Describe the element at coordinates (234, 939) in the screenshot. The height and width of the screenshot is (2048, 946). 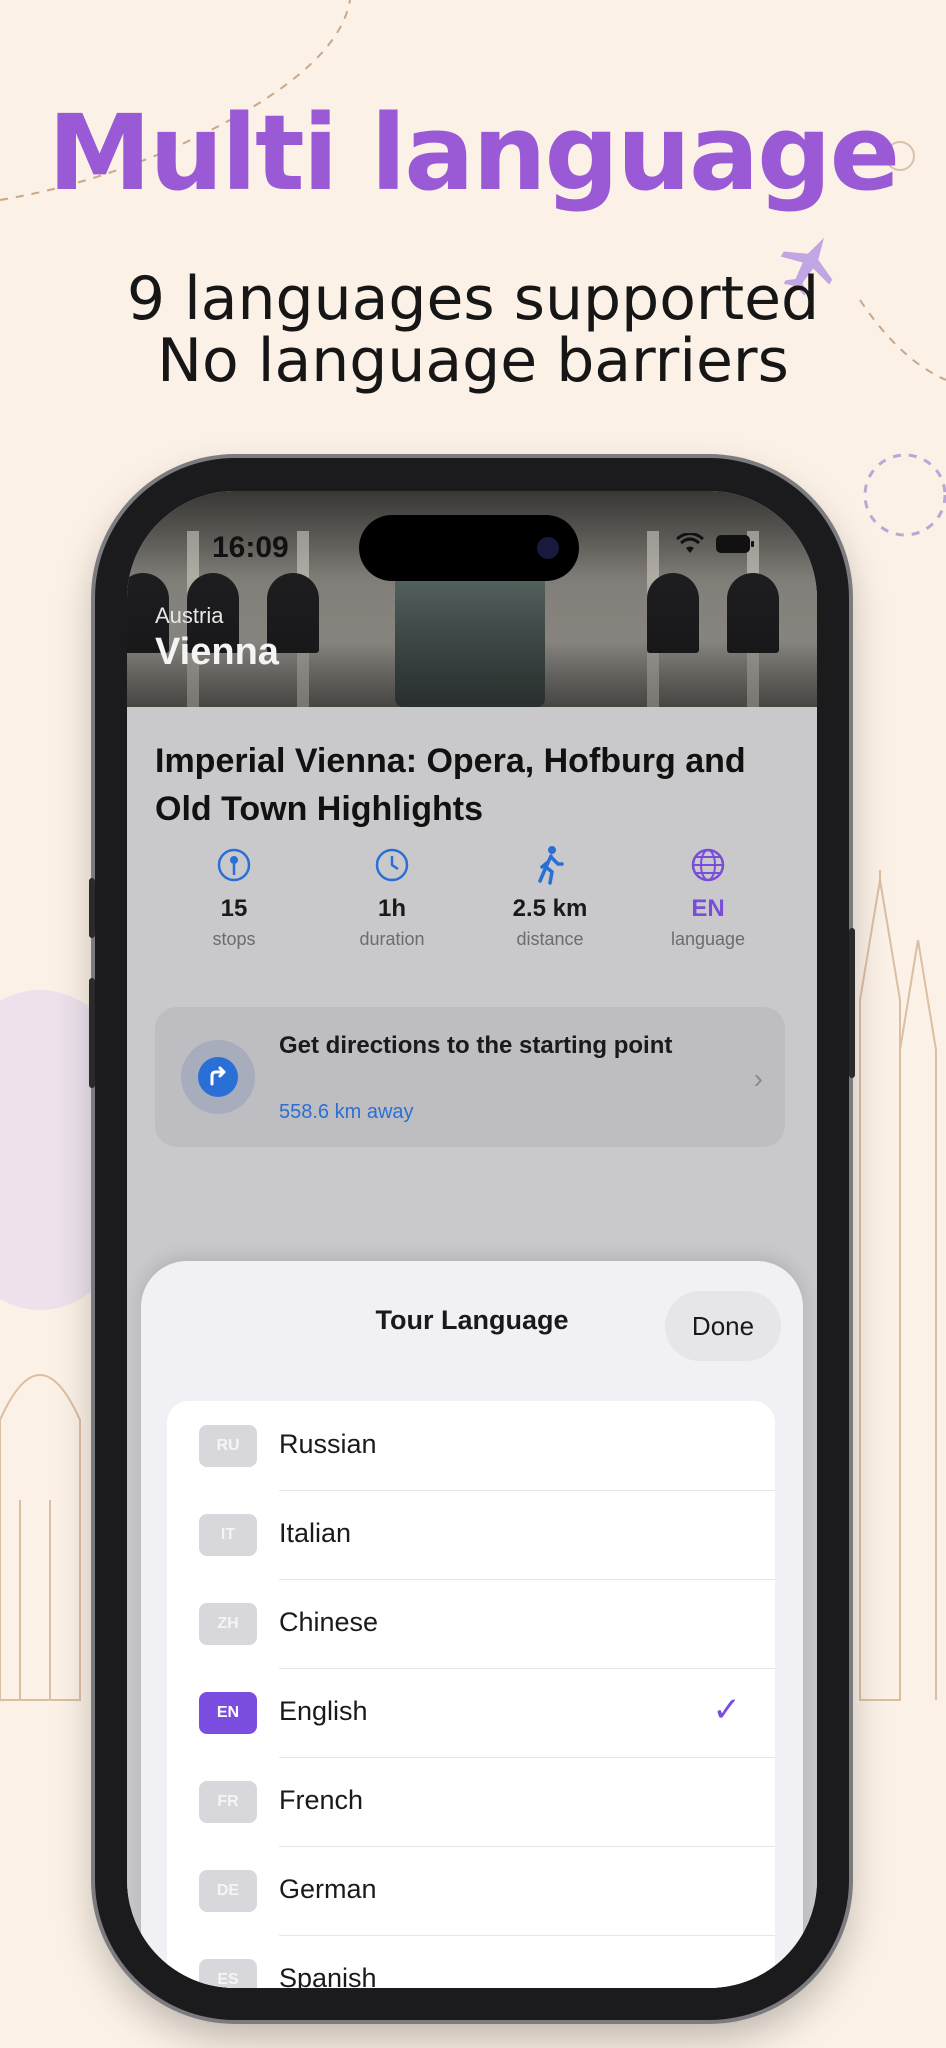
I see `stat-label: stops` at that location.